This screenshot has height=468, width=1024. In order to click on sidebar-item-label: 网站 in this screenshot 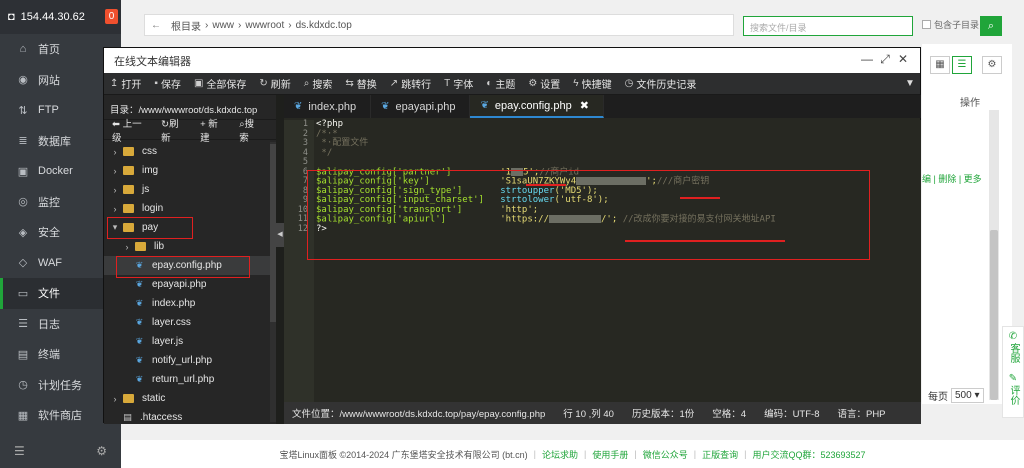, I will do `click(49, 80)`.